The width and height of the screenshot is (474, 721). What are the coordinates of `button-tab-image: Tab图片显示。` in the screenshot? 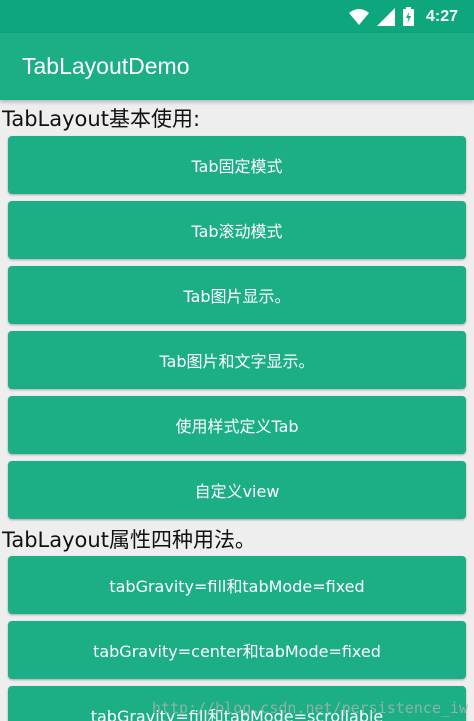 It's located at (237, 295).